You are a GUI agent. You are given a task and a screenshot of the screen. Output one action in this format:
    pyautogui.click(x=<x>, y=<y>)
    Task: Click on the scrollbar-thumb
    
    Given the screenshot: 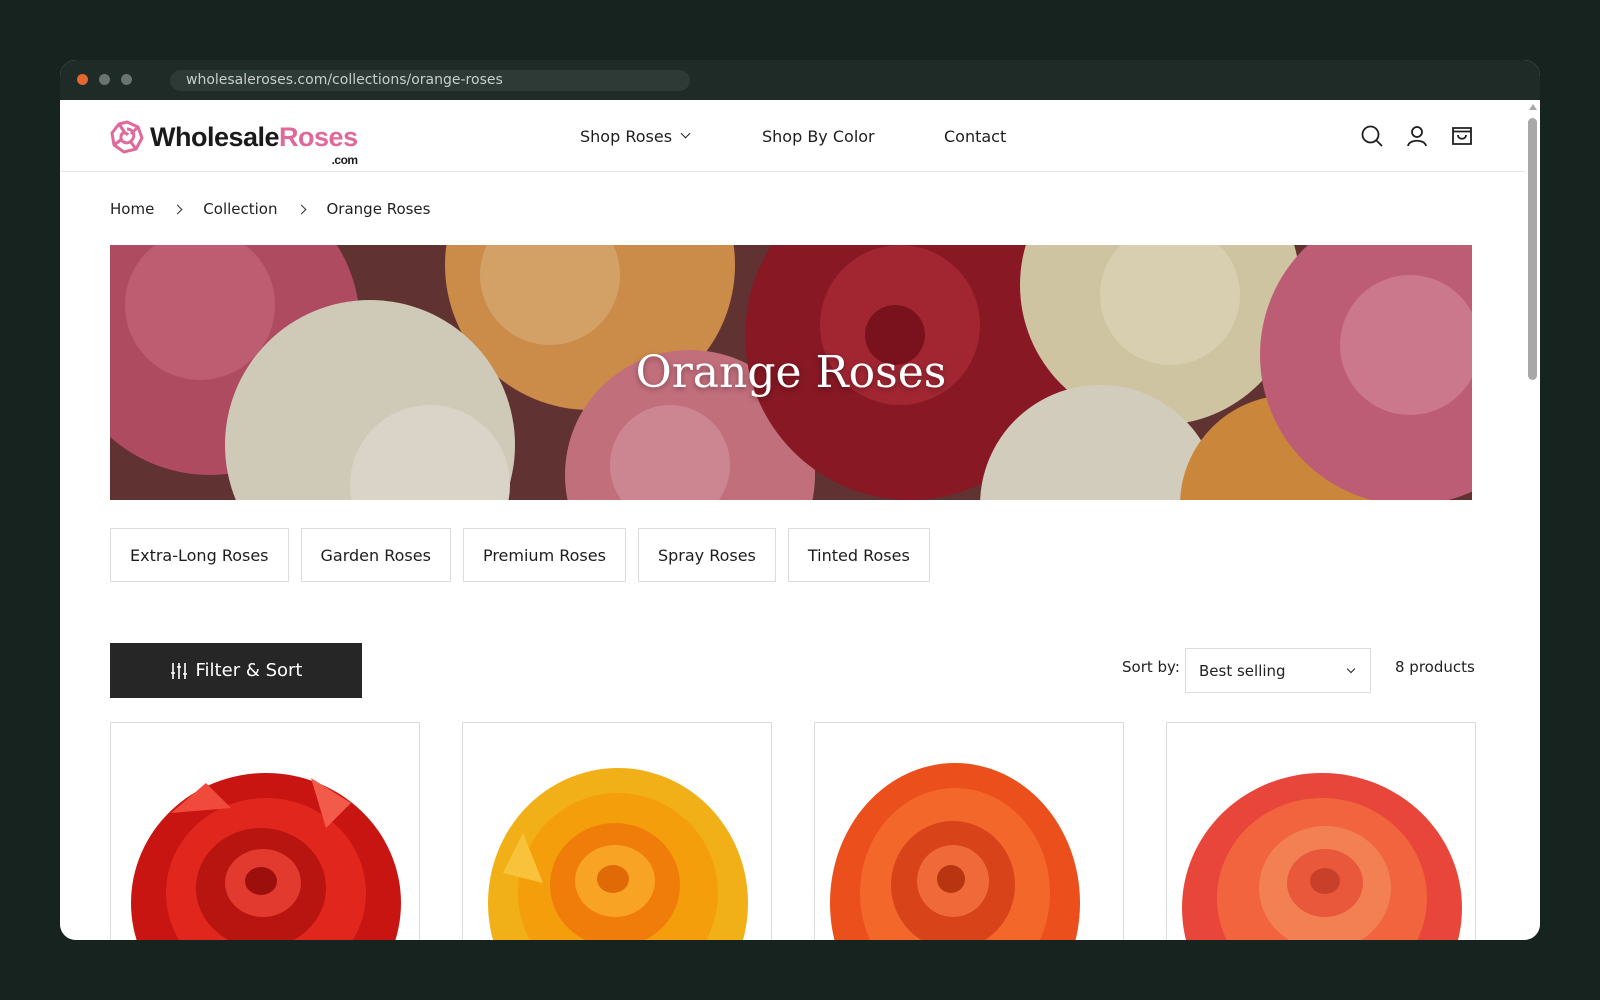 What is the action you would take?
    pyautogui.click(x=1532, y=249)
    